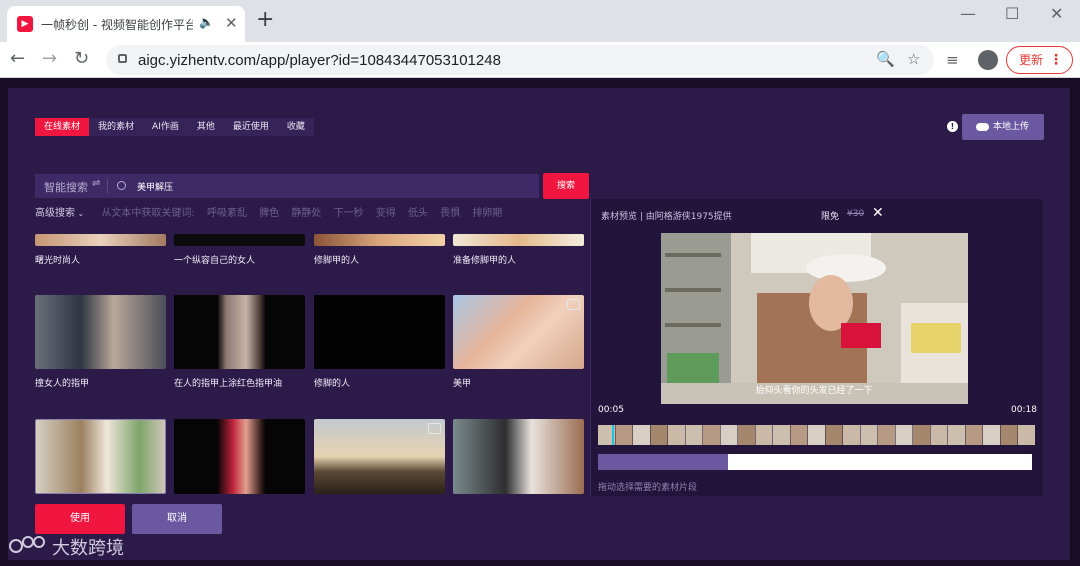 The width and height of the screenshot is (1080, 566). Describe the element at coordinates (66, 187) in the screenshot. I see `search-type-select: 智能搜索` at that location.